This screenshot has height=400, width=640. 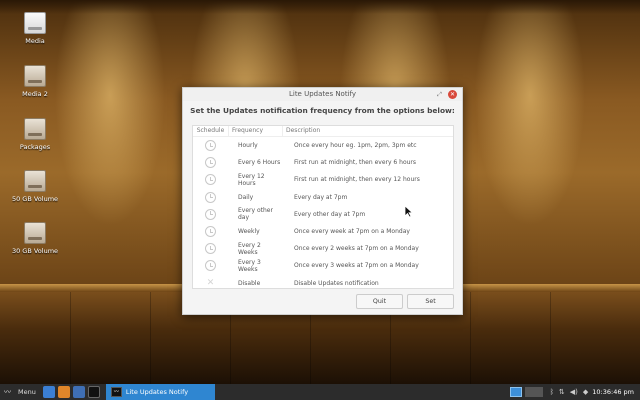 What do you see at coordinates (249, 248) in the screenshot?
I see `row-frequency: Every 2 Weeks` at bounding box center [249, 248].